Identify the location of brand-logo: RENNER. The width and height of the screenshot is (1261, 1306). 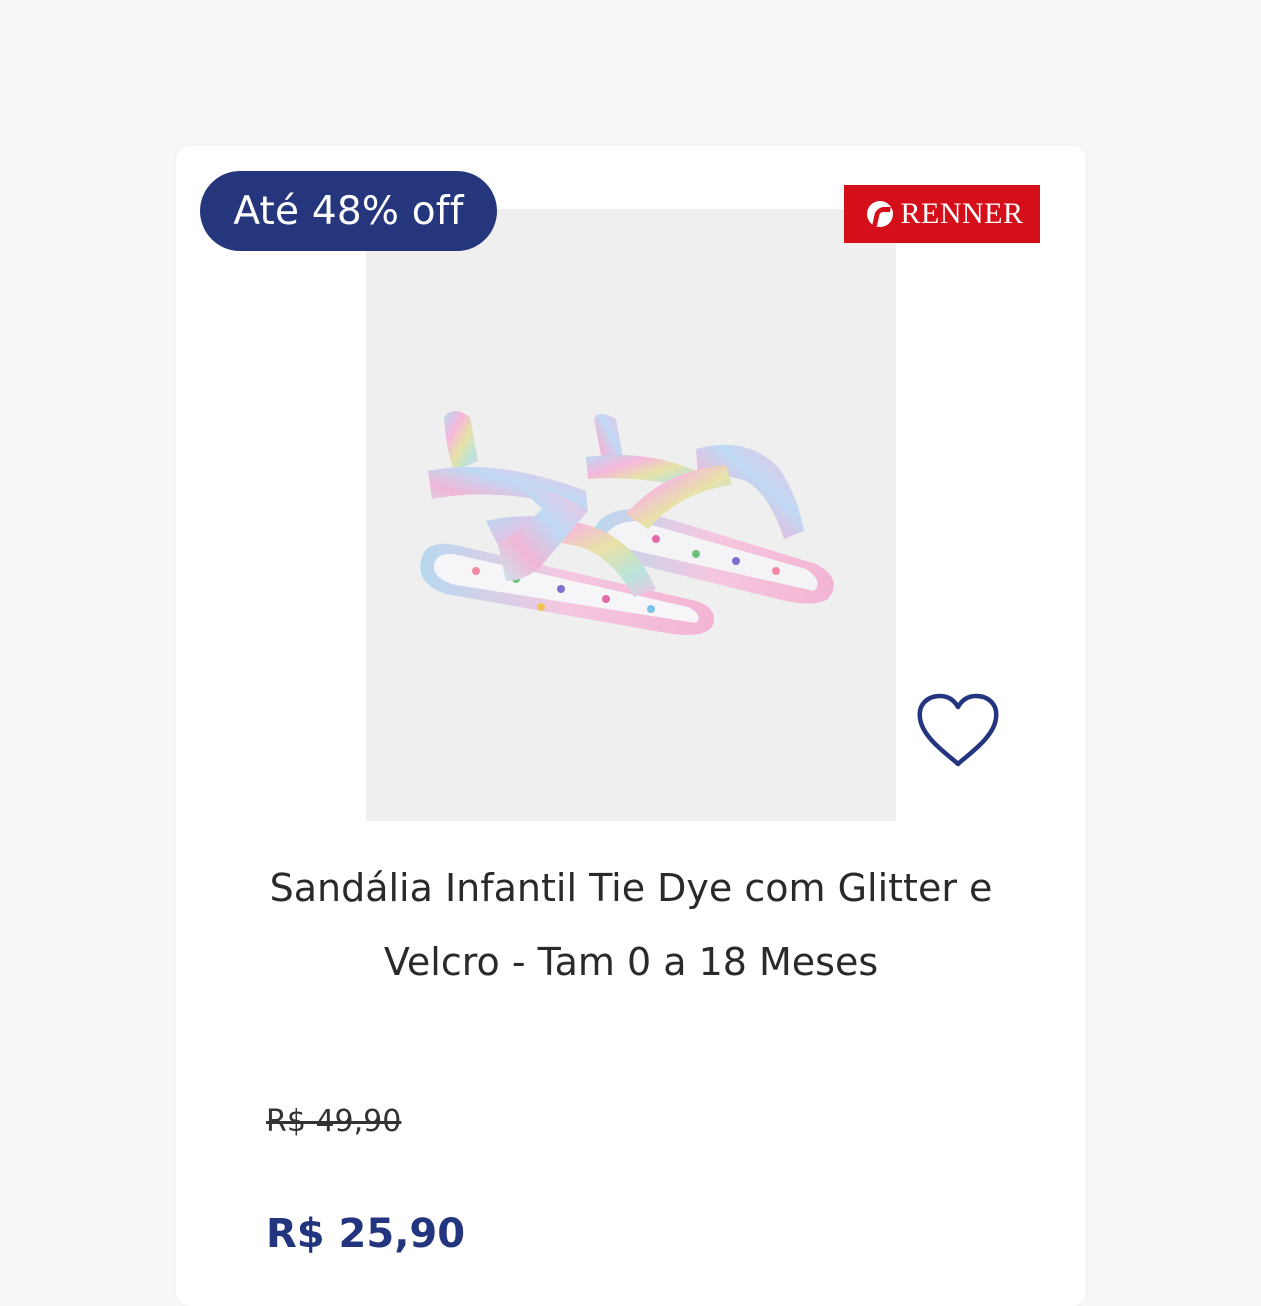
(942, 214).